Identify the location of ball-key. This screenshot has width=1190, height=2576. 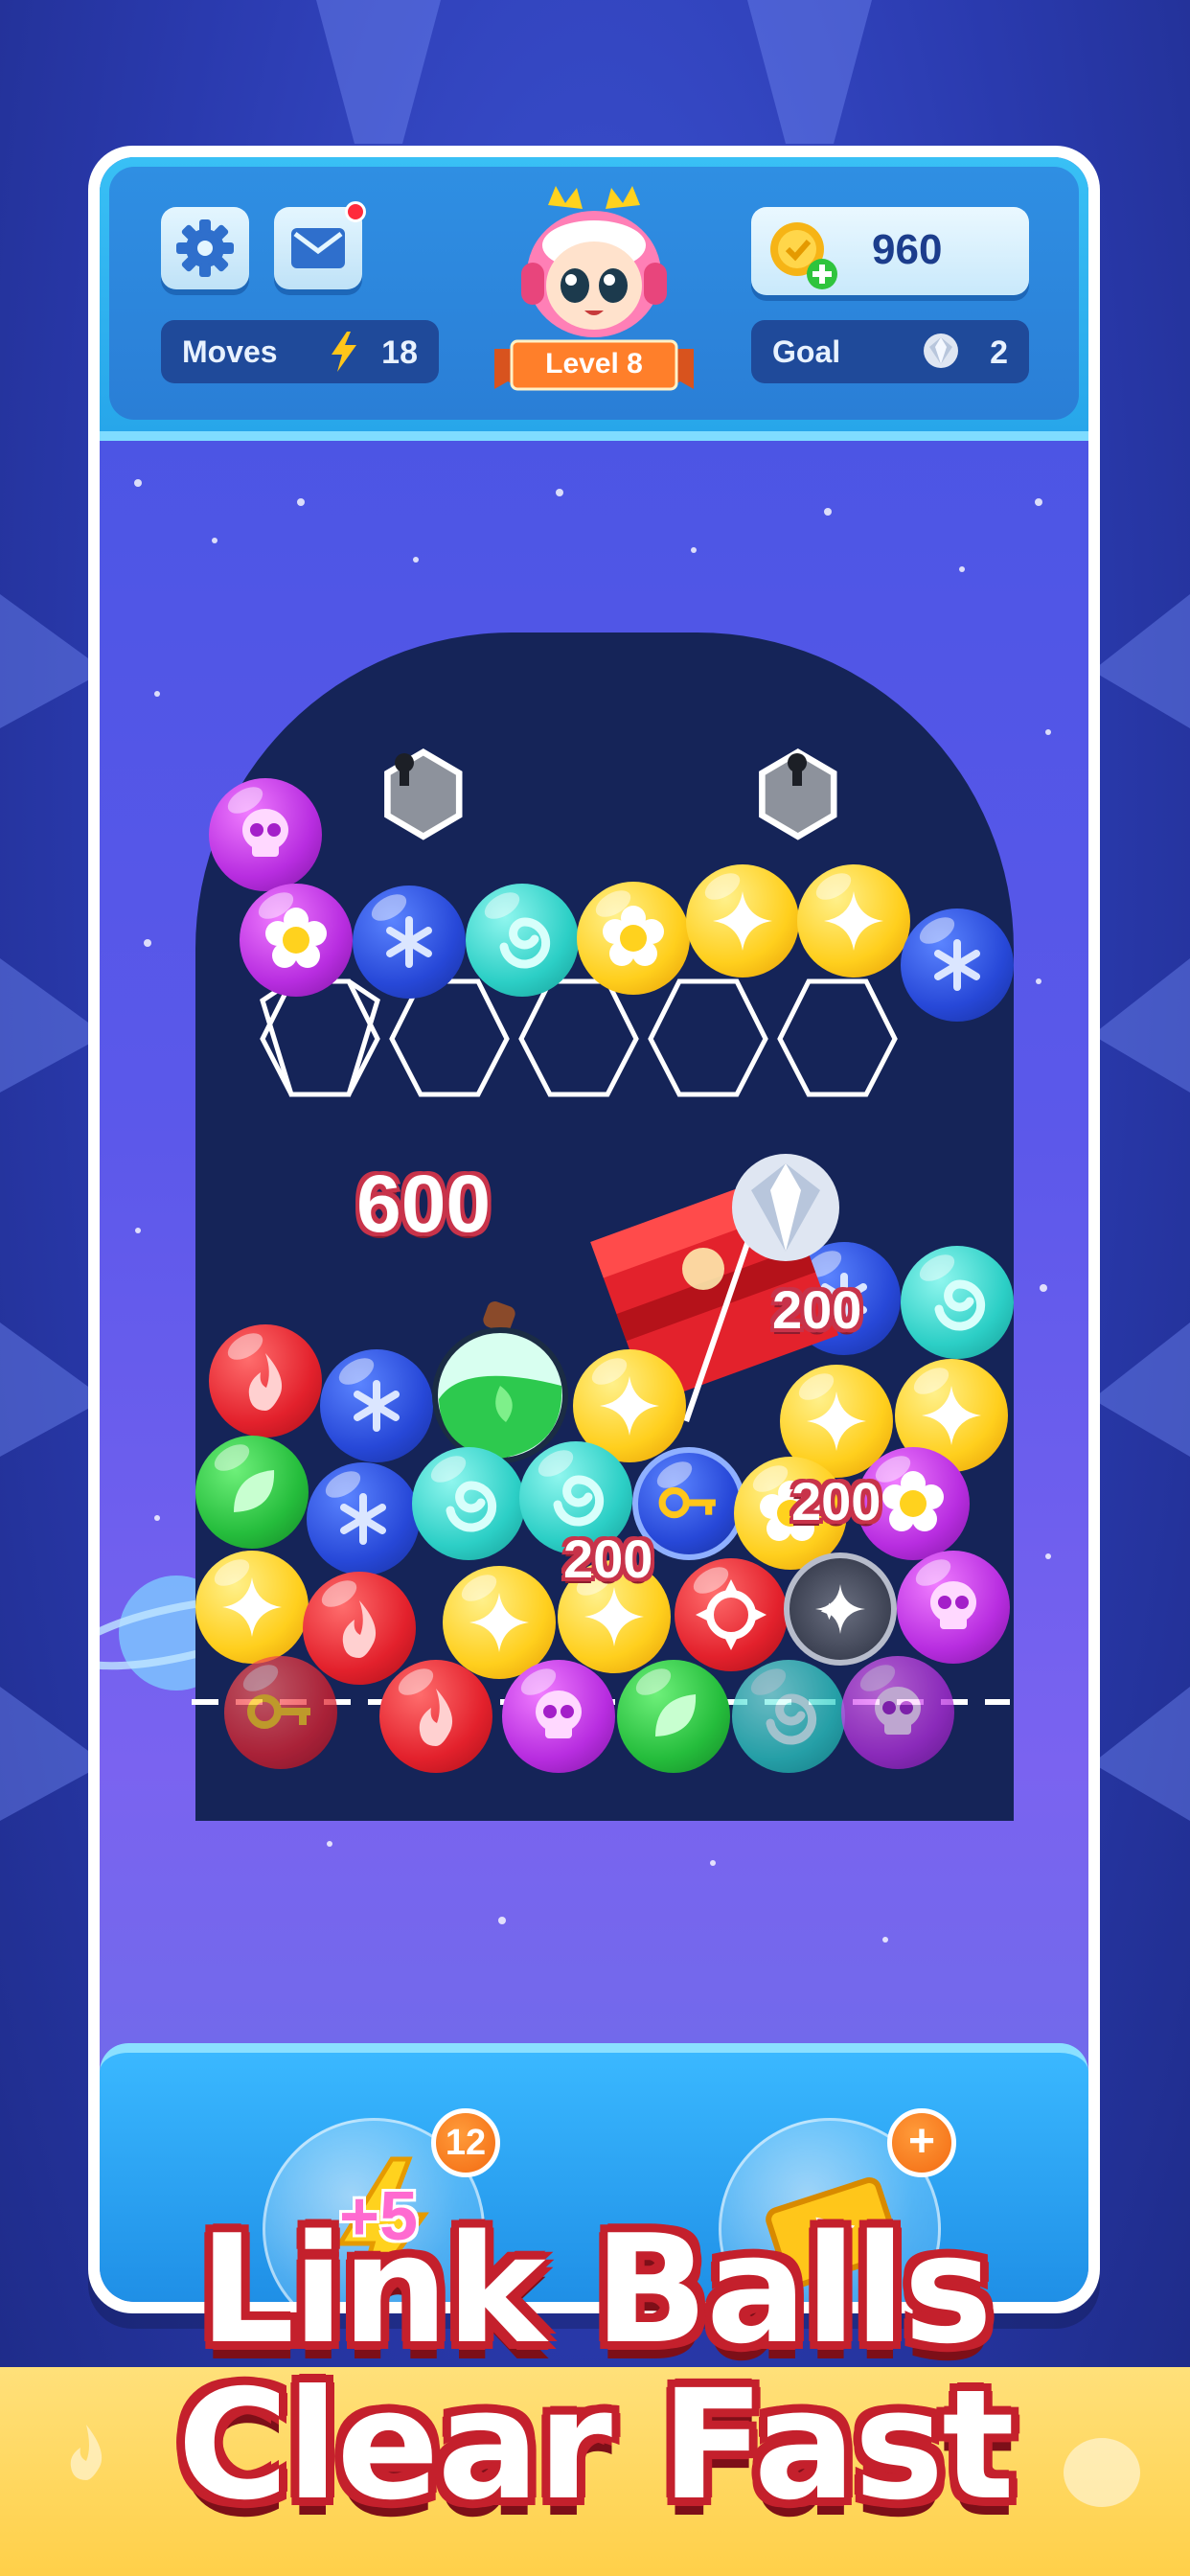
(280, 1713).